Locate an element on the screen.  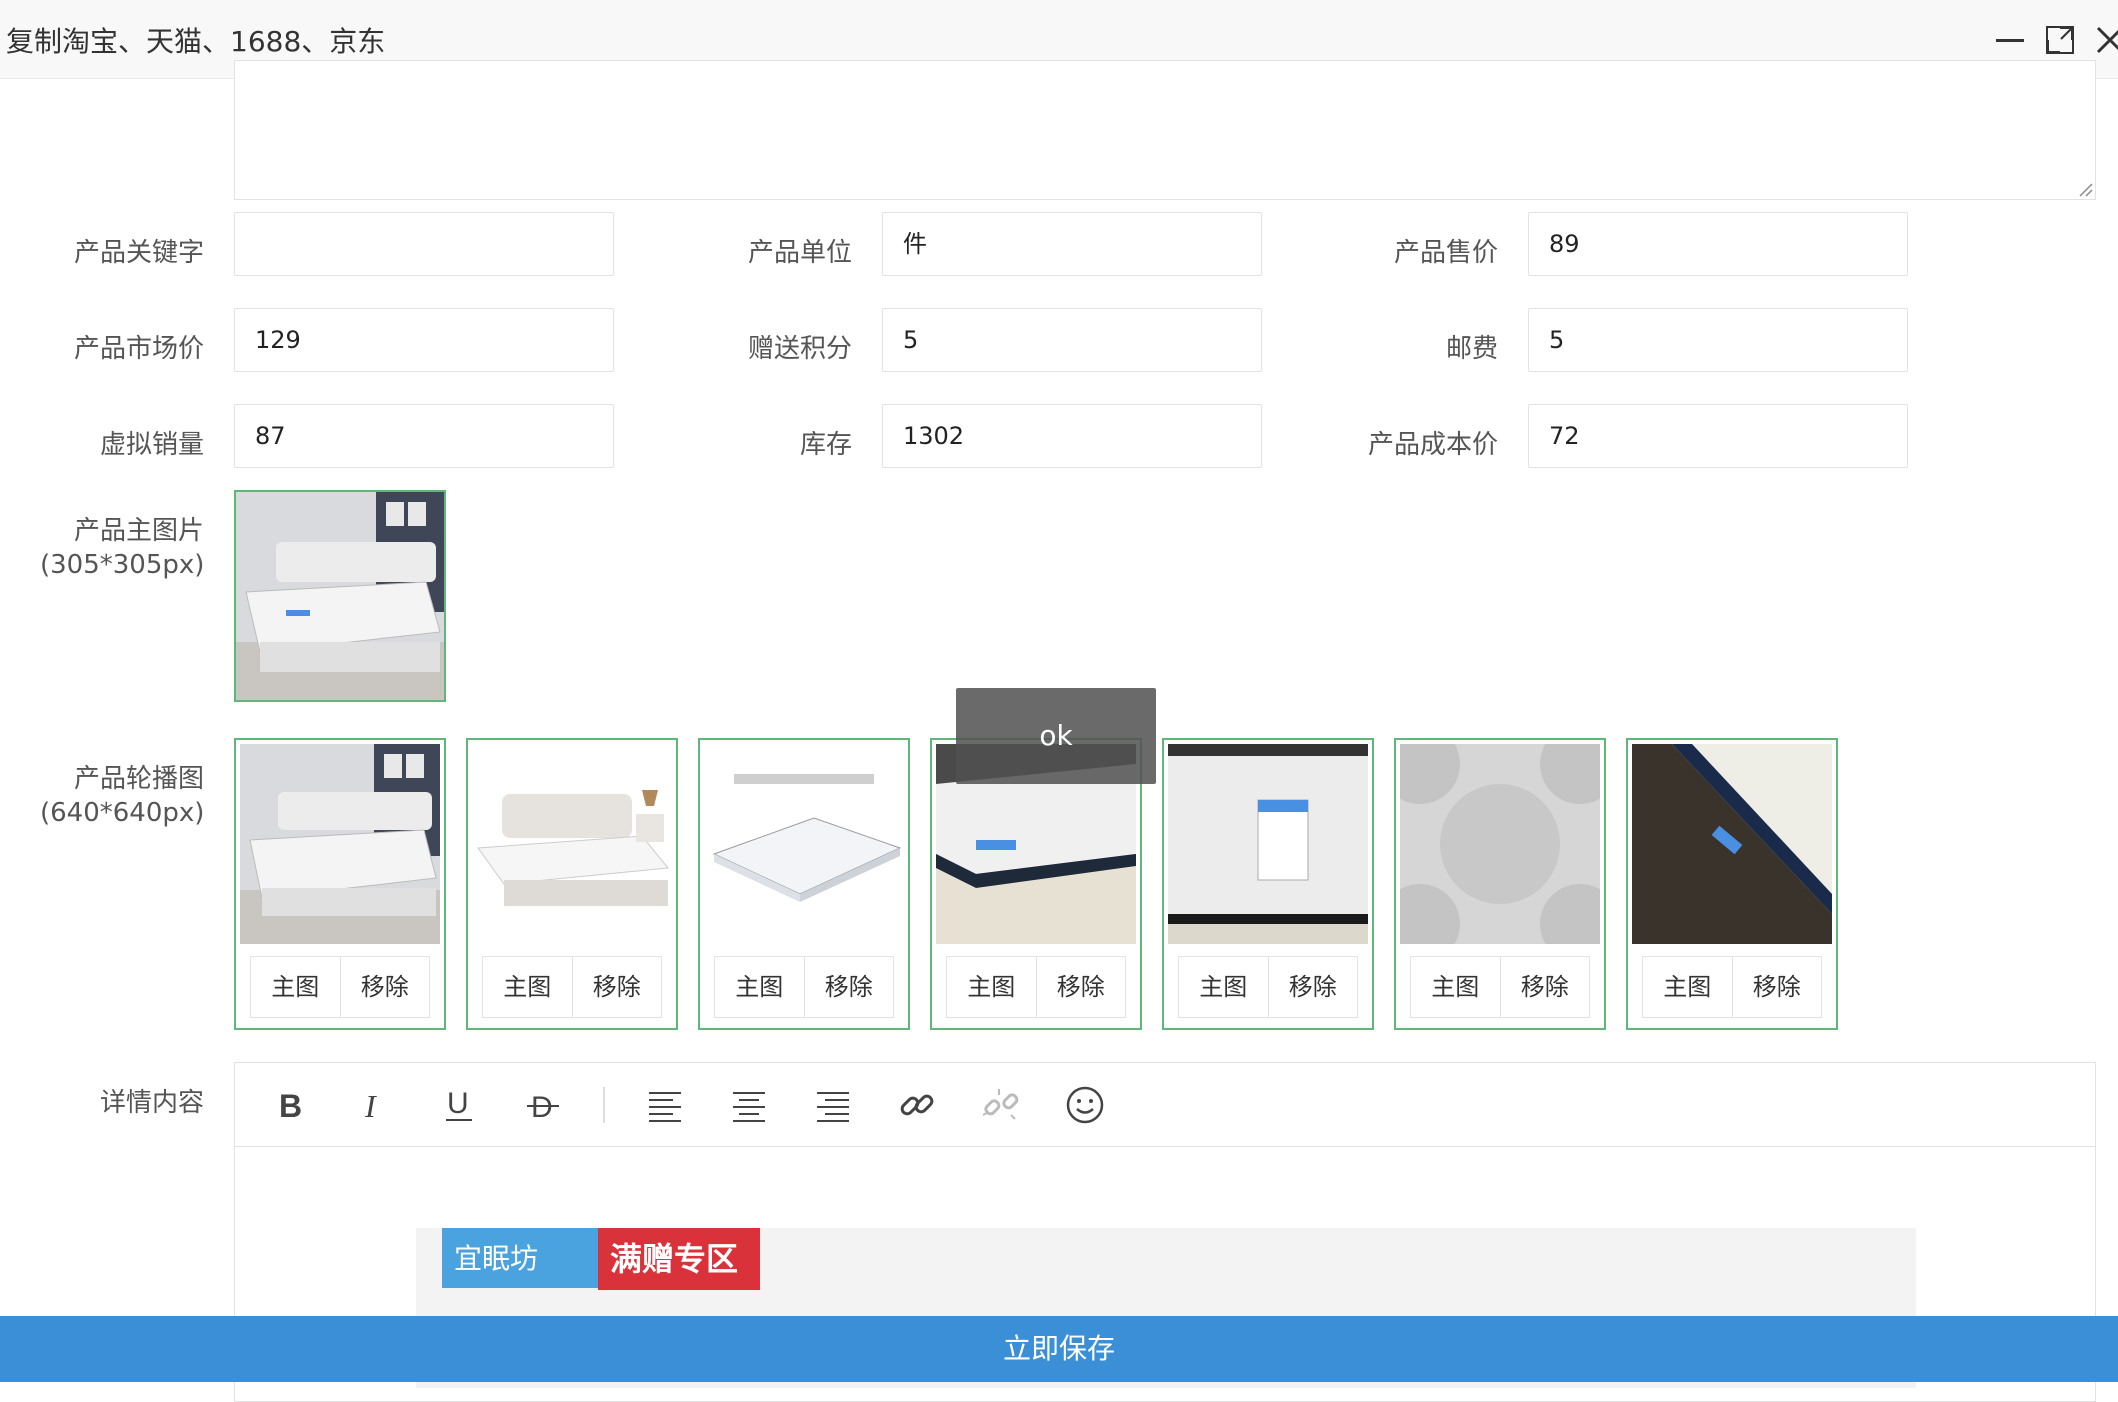
virtual-sales-input: 87 is located at coordinates (424, 436).